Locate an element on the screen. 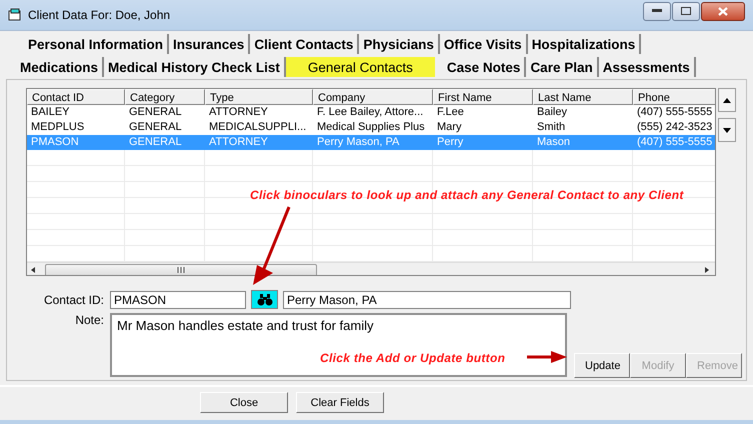  maximize-button is located at coordinates (686, 11).